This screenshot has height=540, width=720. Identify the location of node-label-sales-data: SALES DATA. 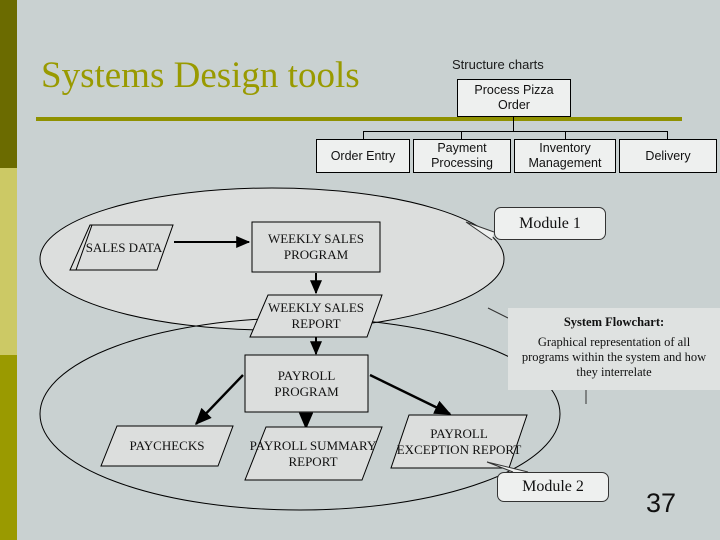
(124, 247).